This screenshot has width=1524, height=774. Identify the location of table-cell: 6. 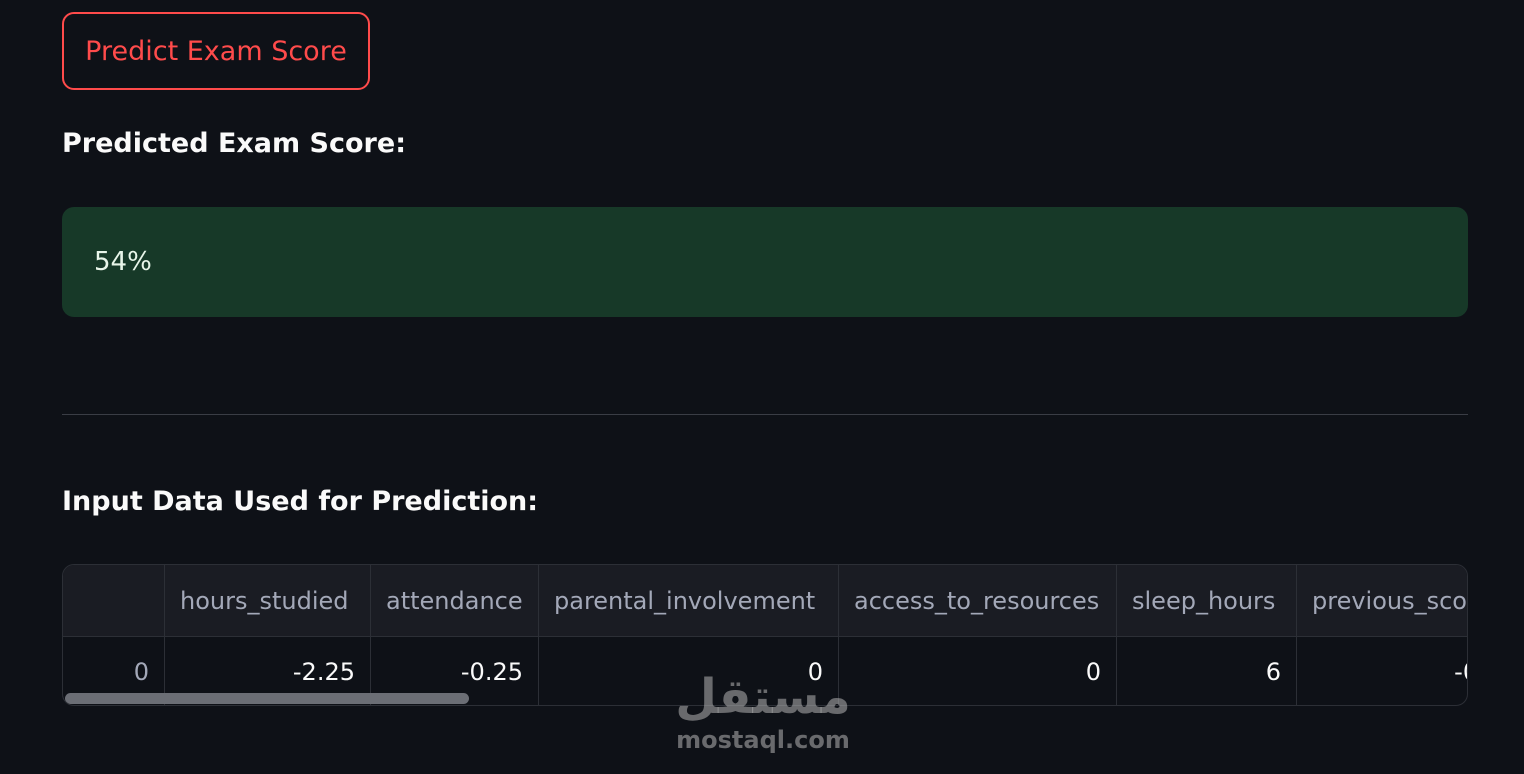
(1207, 670).